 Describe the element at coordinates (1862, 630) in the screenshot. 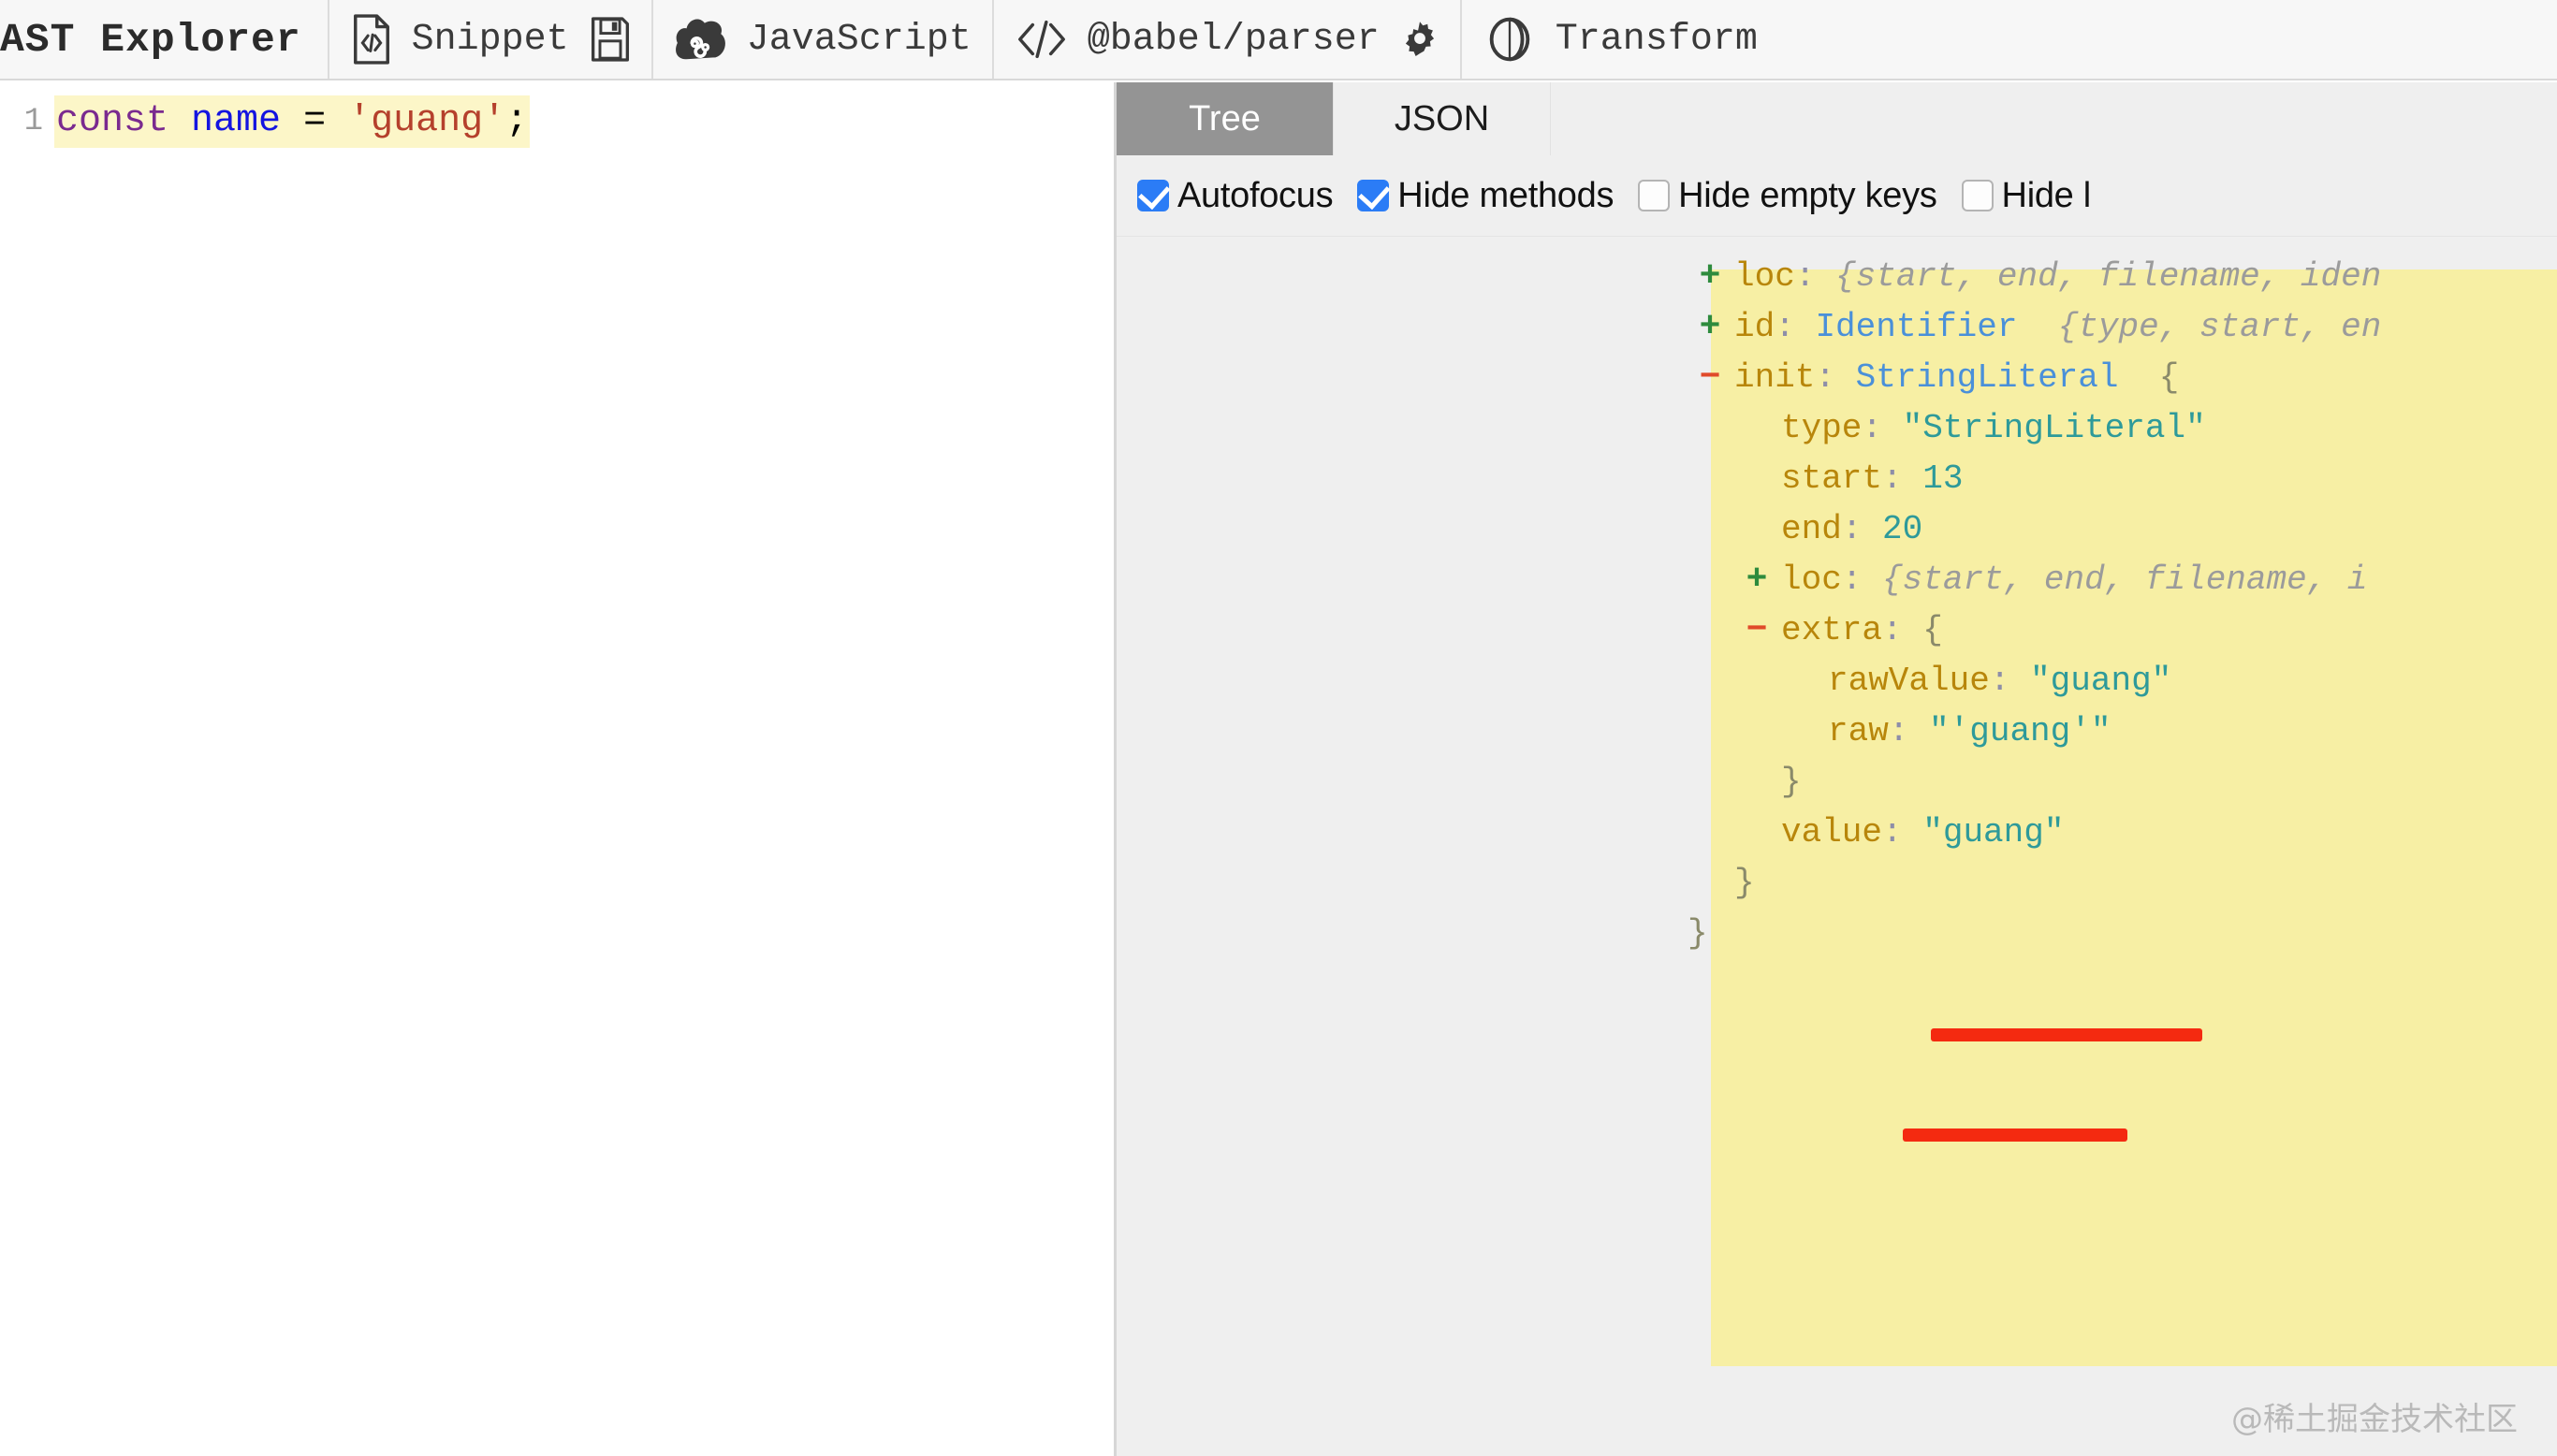

I see `tree-row-content: extra: {` at that location.